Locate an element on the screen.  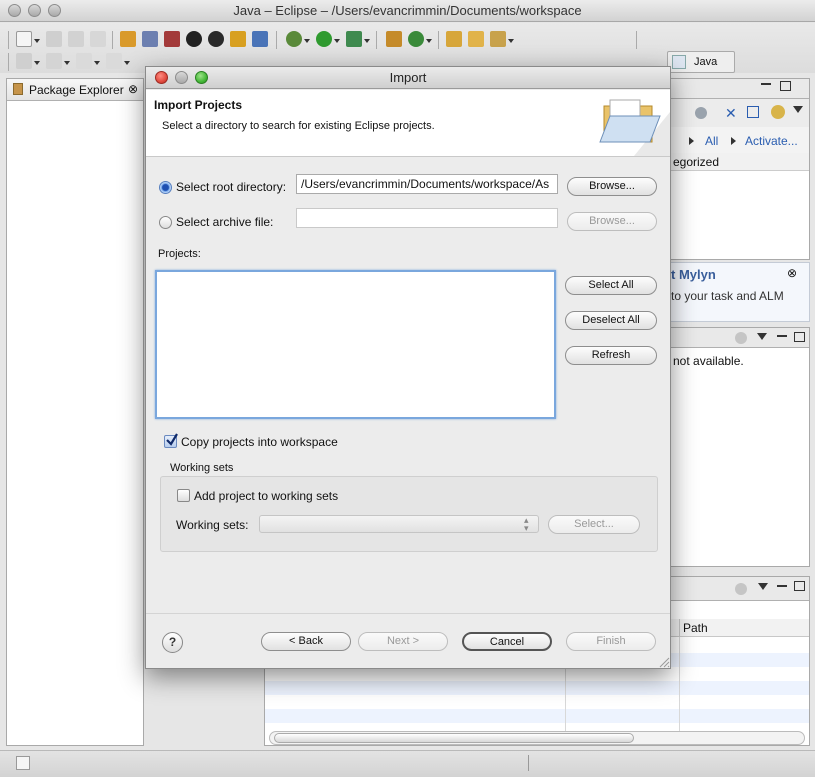
java-perspective-button: Java is located at coordinates (701, 62).